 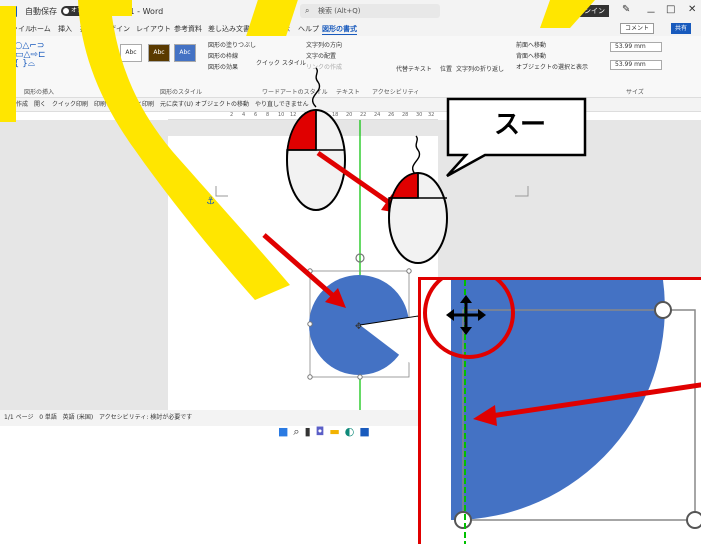 What do you see at coordinates (210, 201) in the screenshot?
I see `anchor-icon: ⚓` at bounding box center [210, 201].